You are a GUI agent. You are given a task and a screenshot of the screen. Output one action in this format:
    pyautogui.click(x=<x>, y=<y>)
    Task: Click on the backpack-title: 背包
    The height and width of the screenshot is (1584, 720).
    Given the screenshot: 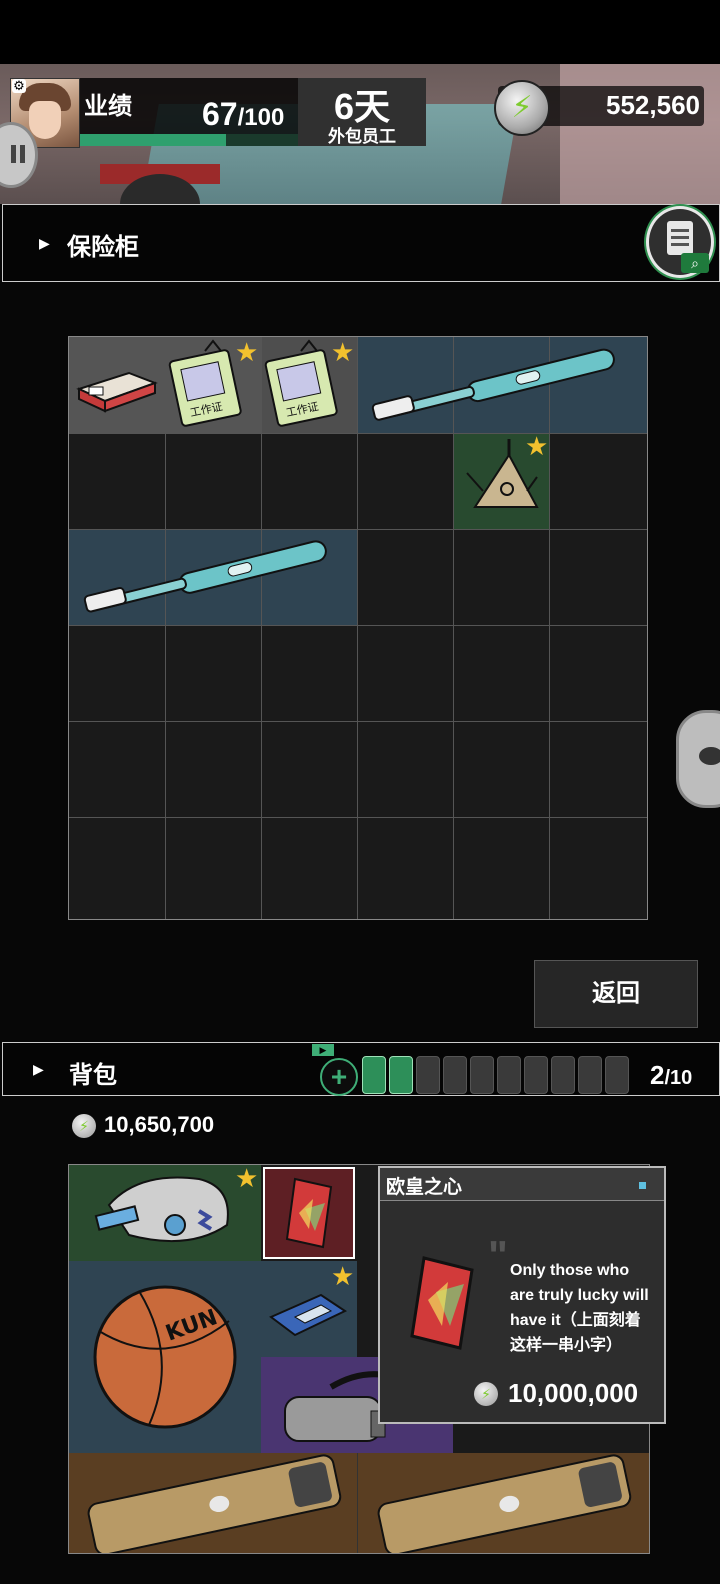 What is the action you would take?
    pyautogui.click(x=93, y=1075)
    